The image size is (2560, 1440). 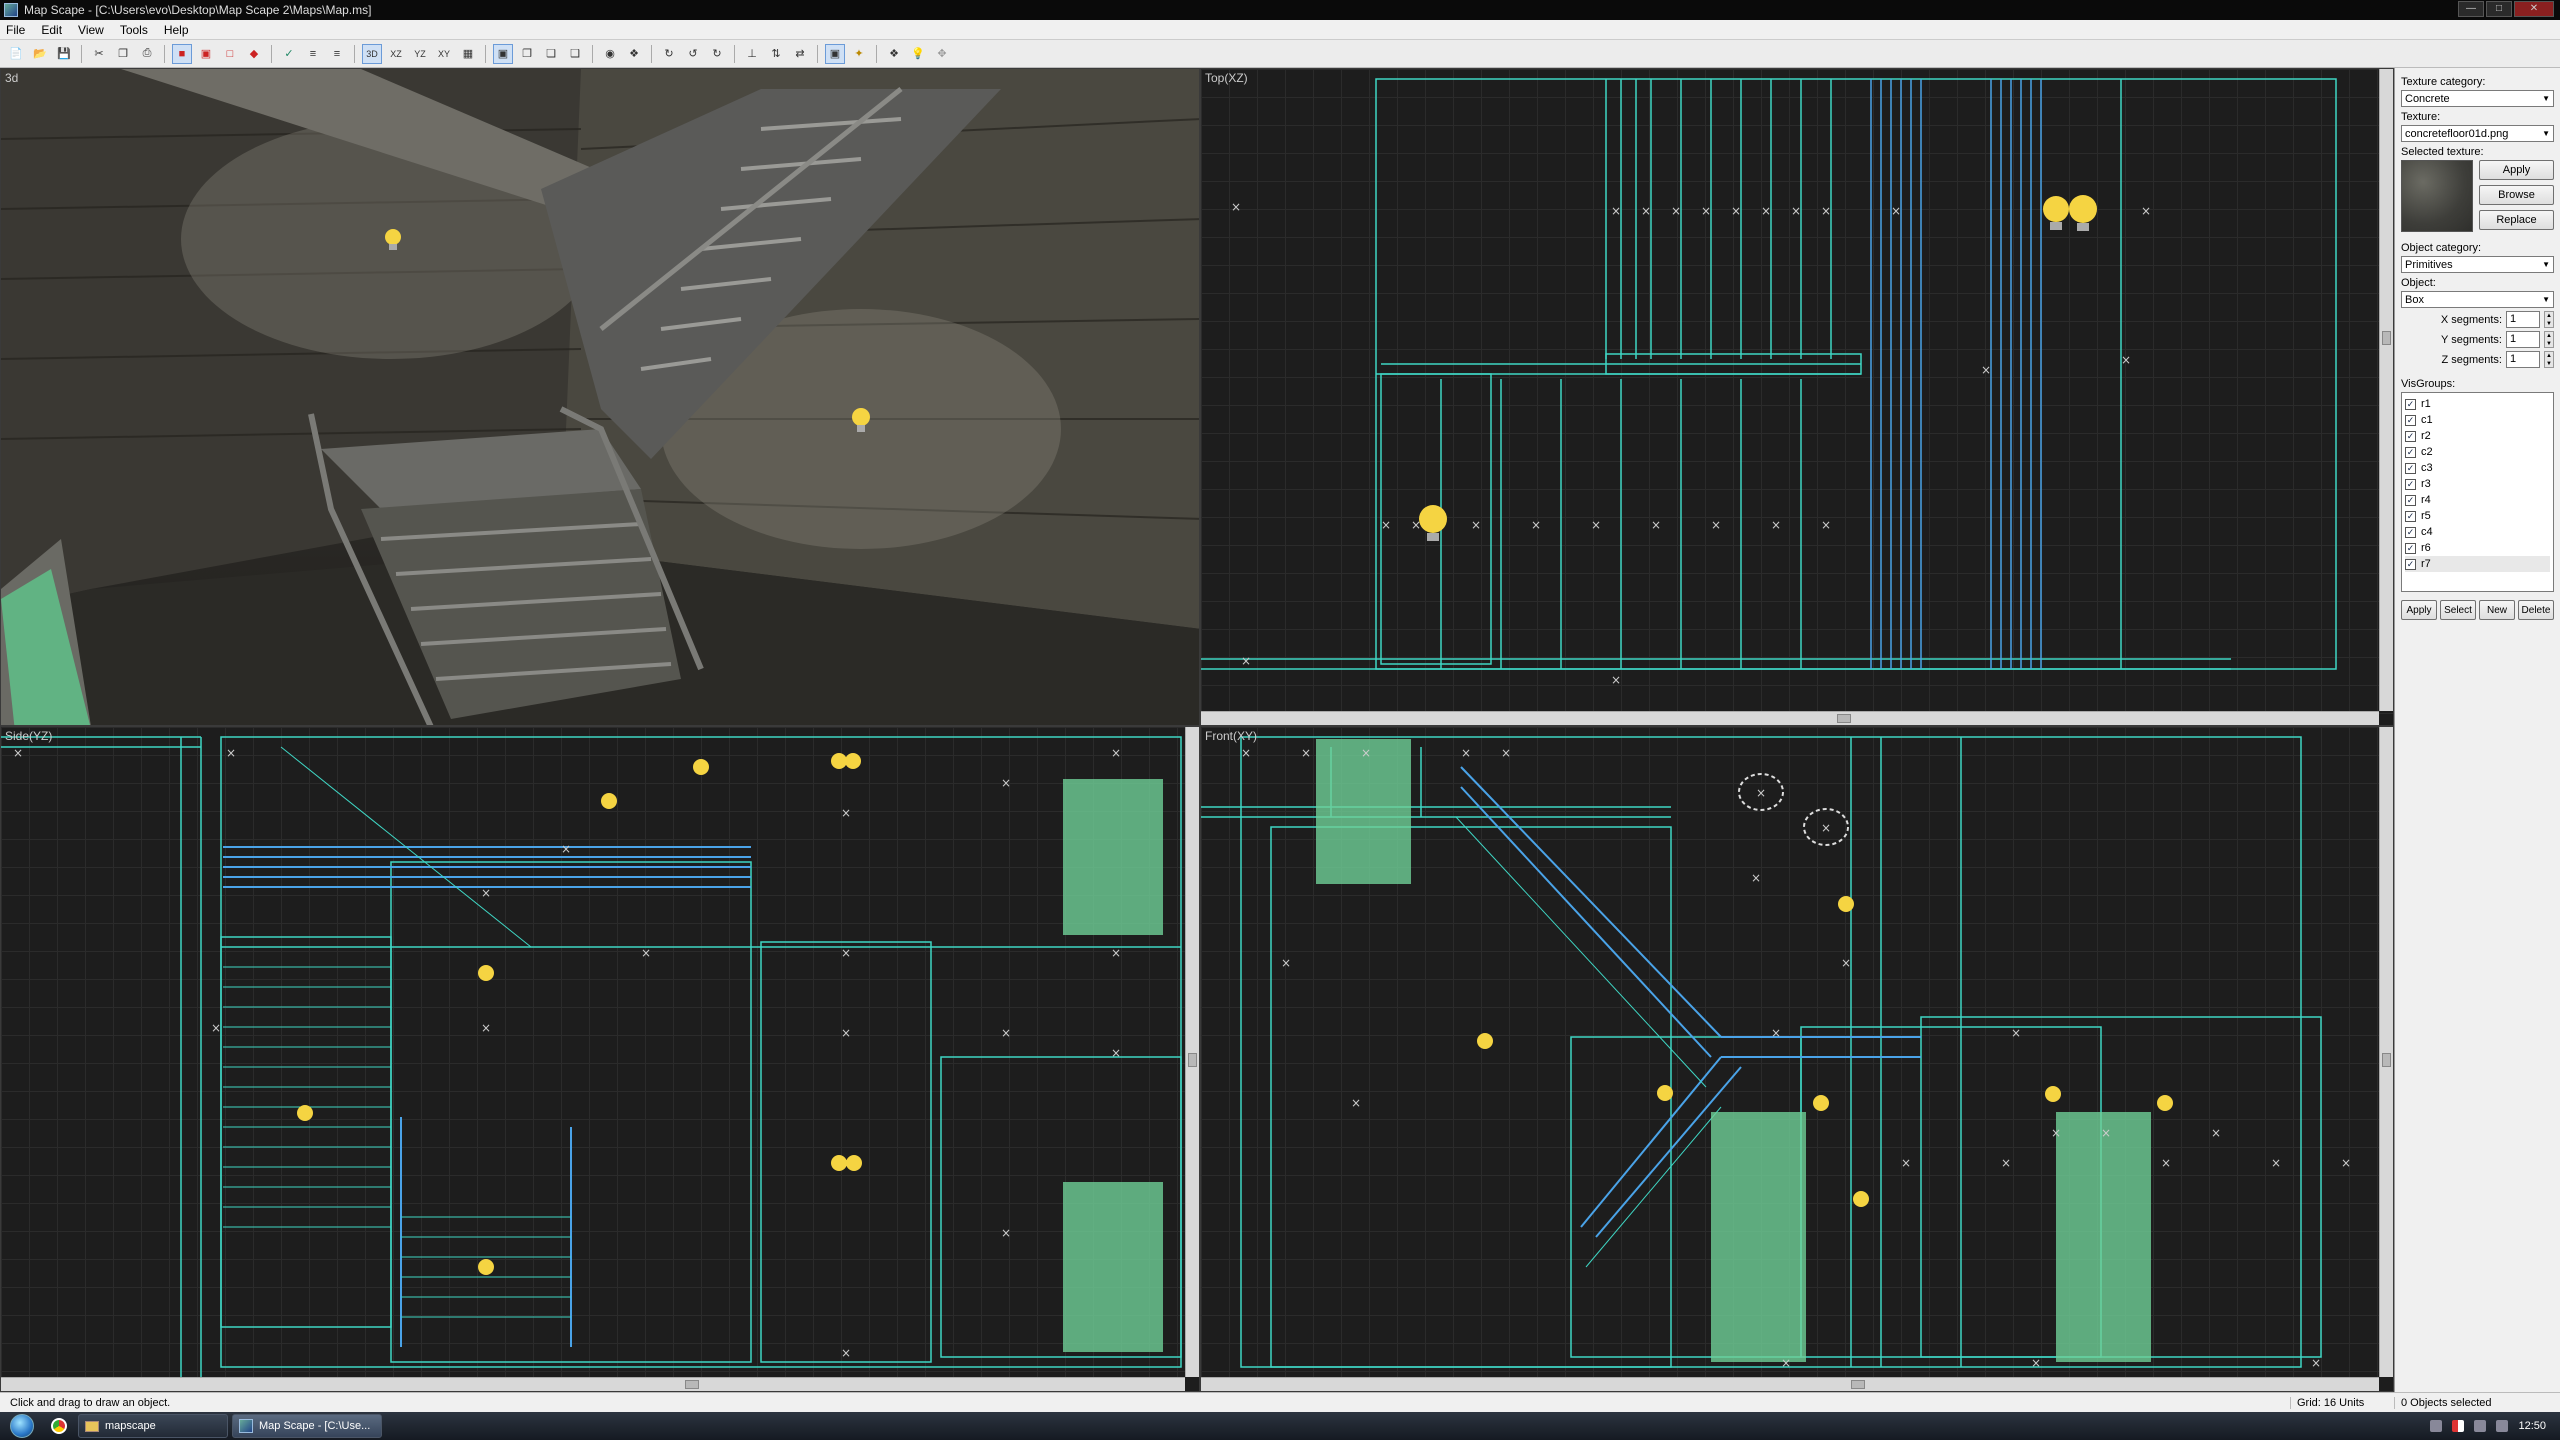 What do you see at coordinates (444, 54) in the screenshot?
I see `view-xy-button: XY` at bounding box center [444, 54].